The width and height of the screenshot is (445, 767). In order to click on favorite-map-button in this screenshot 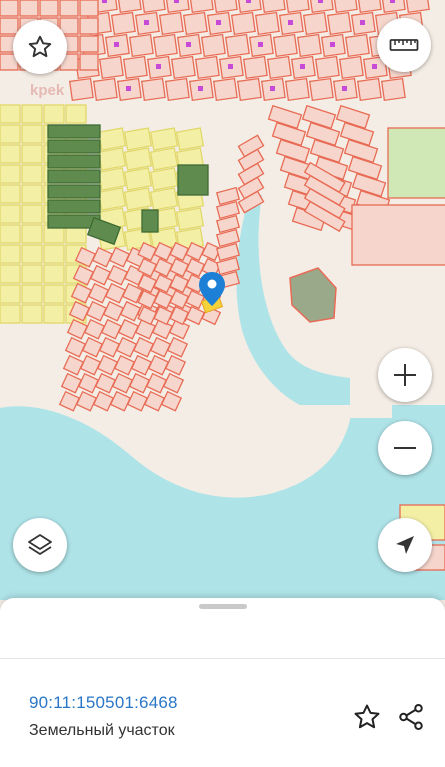, I will do `click(40, 47)`.